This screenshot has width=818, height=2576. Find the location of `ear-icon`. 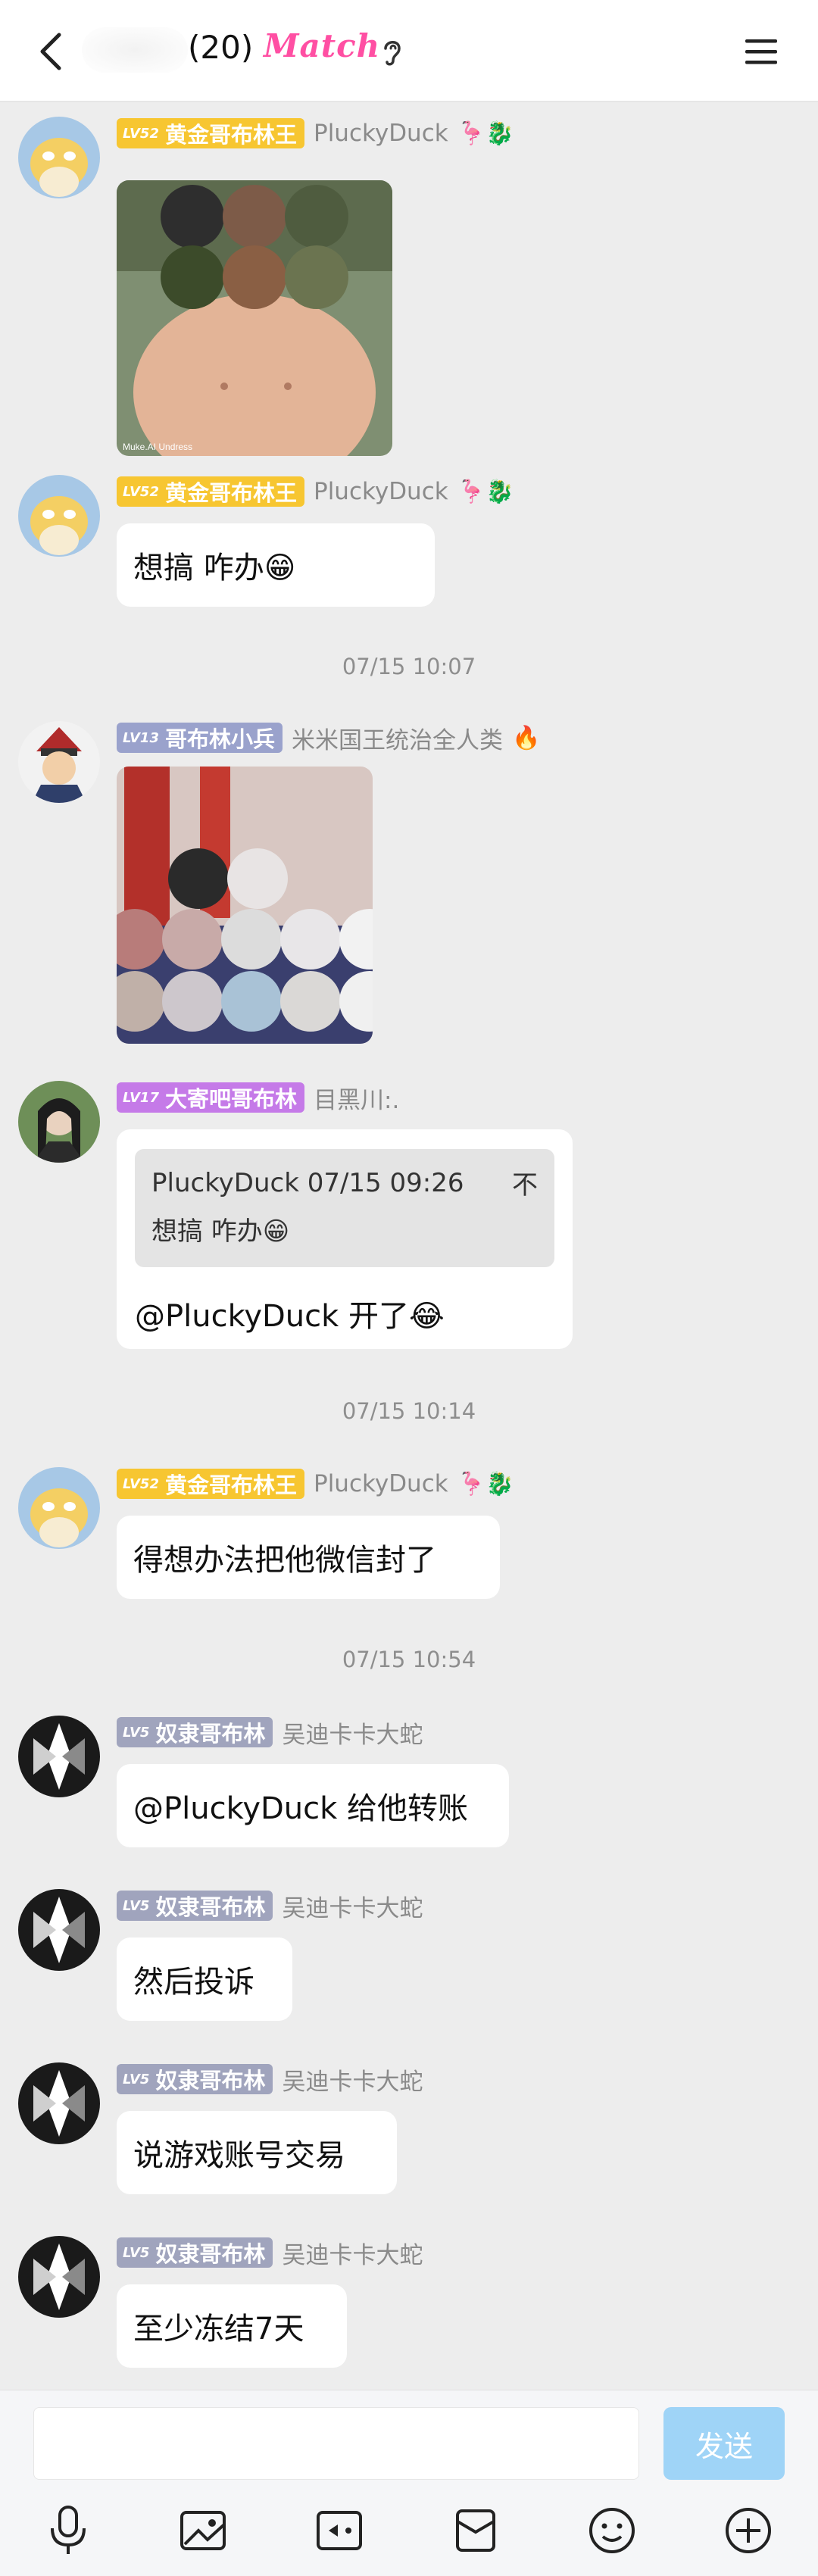

ear-icon is located at coordinates (393, 52).